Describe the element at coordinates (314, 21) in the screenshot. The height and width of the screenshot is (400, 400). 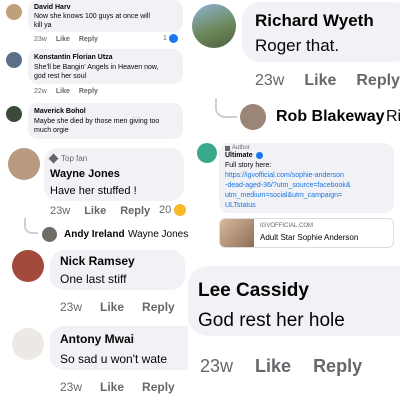
I see `commenter-name: Richard Wyeth` at that location.